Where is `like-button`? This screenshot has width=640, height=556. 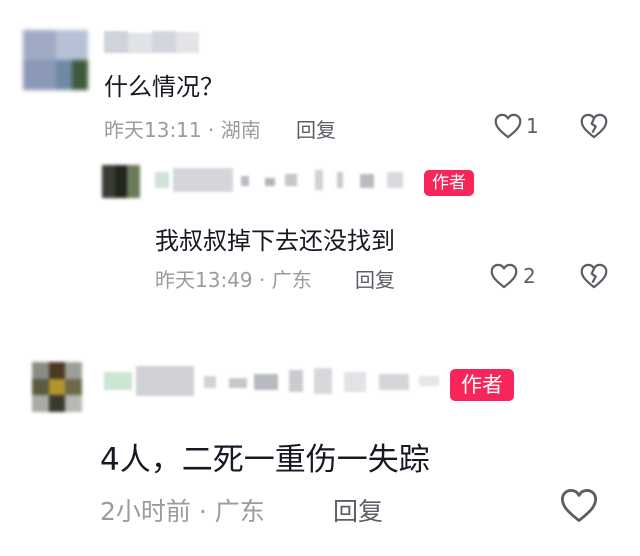 like-button is located at coordinates (580, 506).